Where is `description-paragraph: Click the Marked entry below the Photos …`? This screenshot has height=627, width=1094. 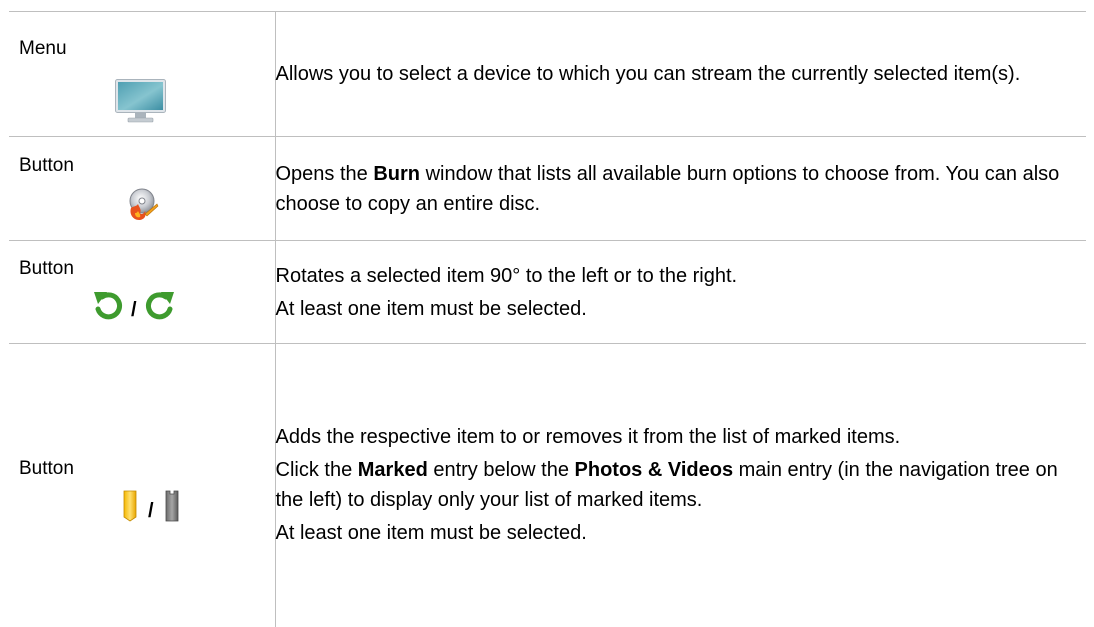 description-paragraph: Click the Marked entry below the Photos … is located at coordinates (681, 485).